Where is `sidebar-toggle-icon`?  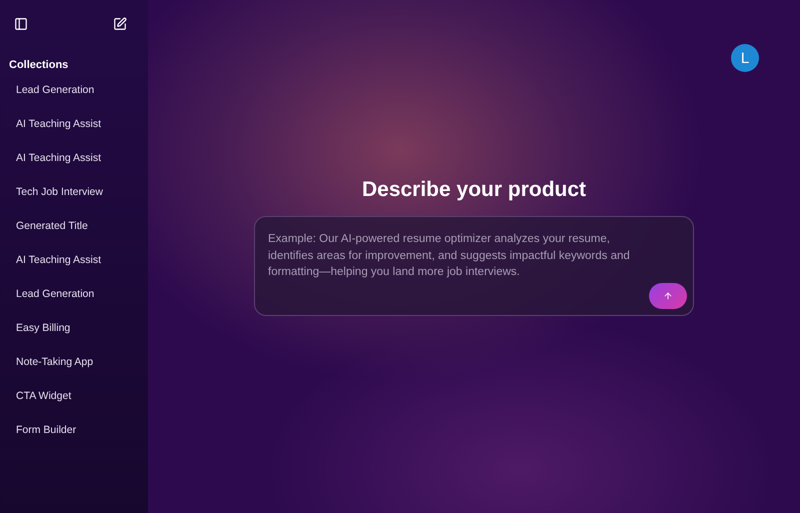 sidebar-toggle-icon is located at coordinates (21, 24).